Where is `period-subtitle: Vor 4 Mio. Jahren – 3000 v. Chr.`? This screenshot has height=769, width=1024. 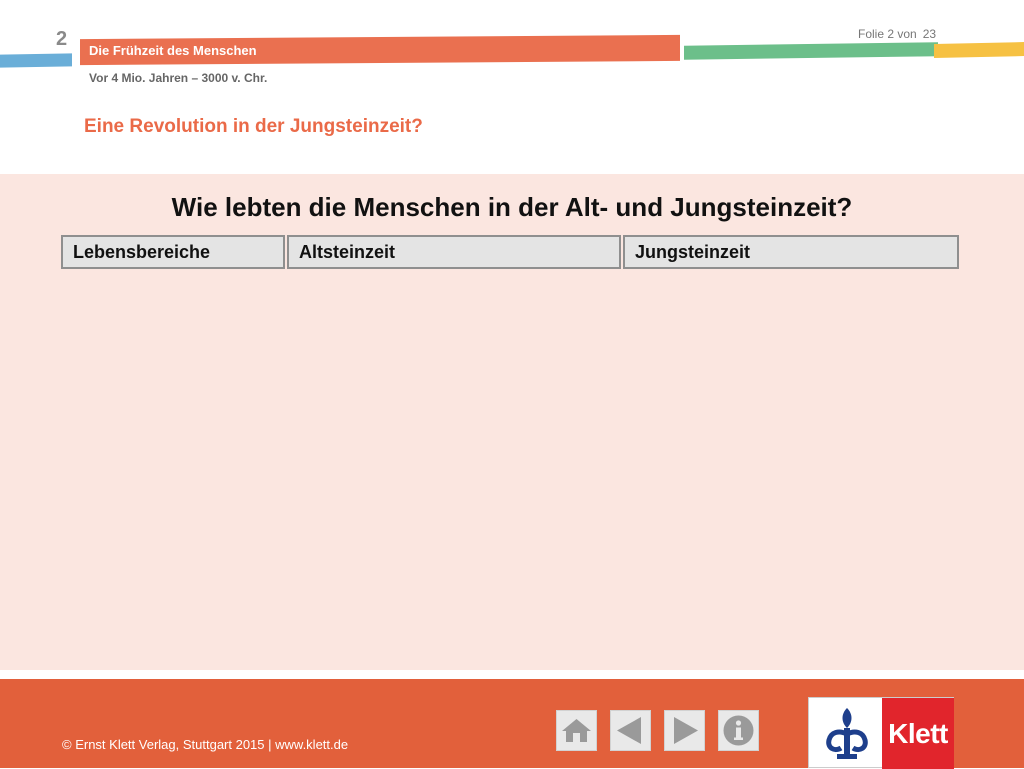 period-subtitle: Vor 4 Mio. Jahren – 3000 v. Chr. is located at coordinates (178, 78).